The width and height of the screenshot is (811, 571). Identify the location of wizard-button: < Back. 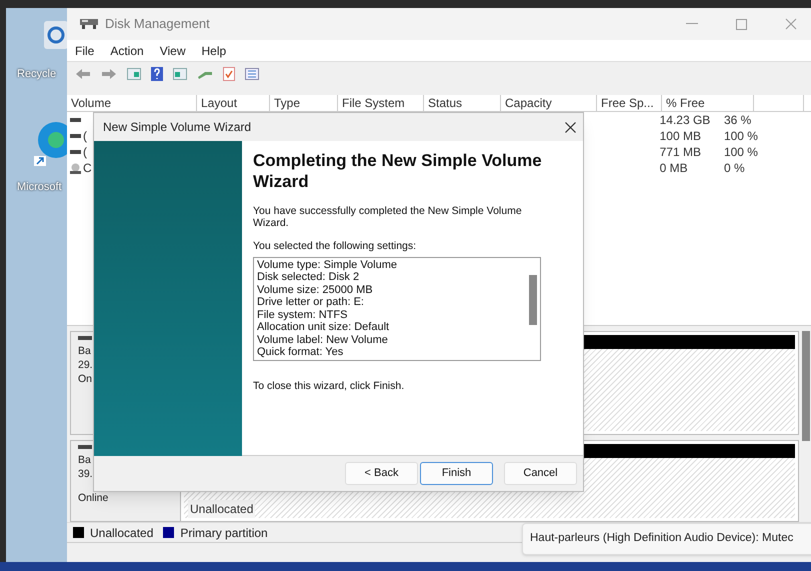
(381, 473).